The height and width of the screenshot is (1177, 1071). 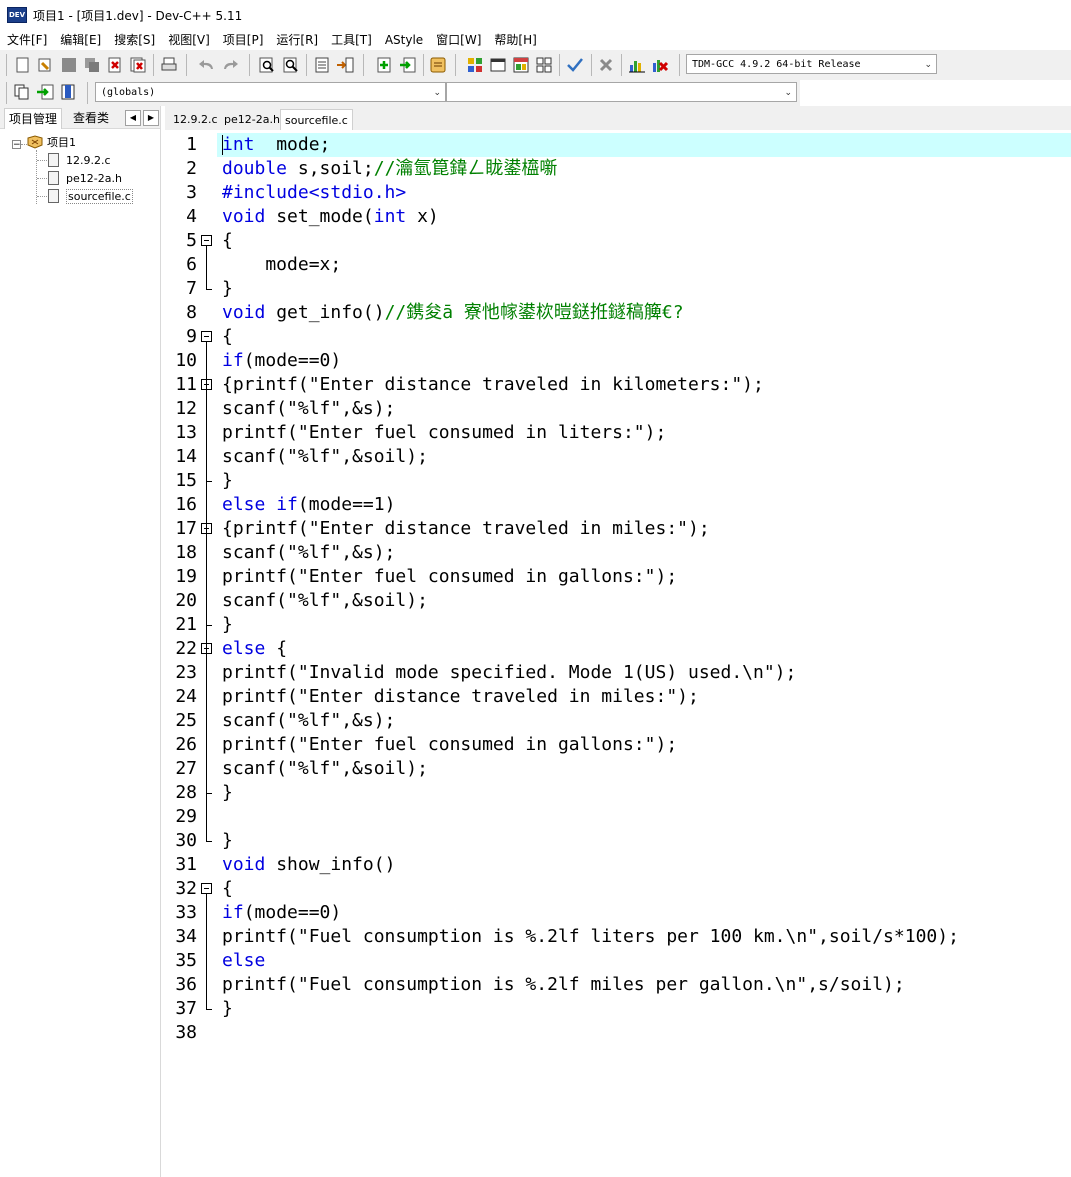 I want to click on symbol-select: ⌄, so click(x=621, y=92).